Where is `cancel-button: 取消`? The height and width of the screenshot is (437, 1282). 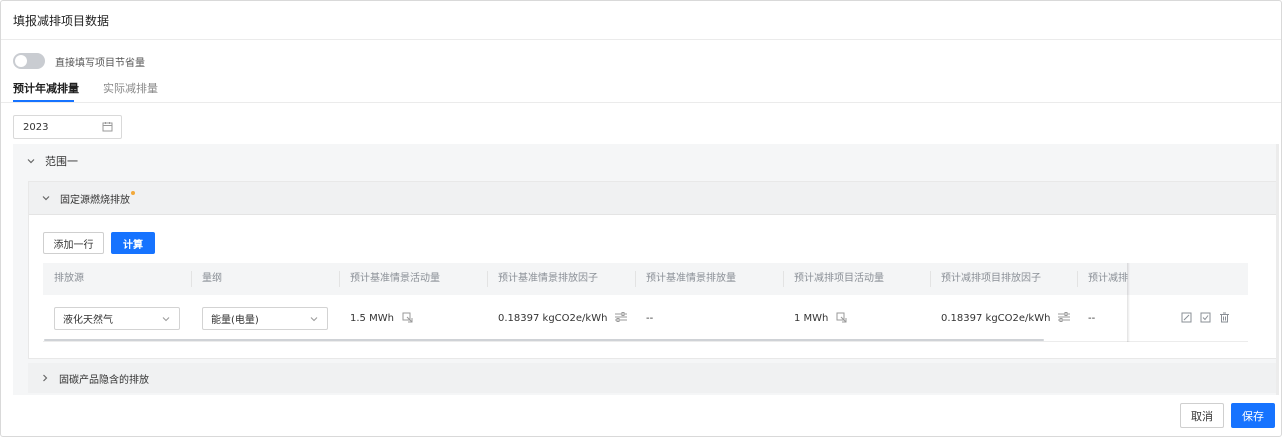 cancel-button: 取消 is located at coordinates (1202, 415).